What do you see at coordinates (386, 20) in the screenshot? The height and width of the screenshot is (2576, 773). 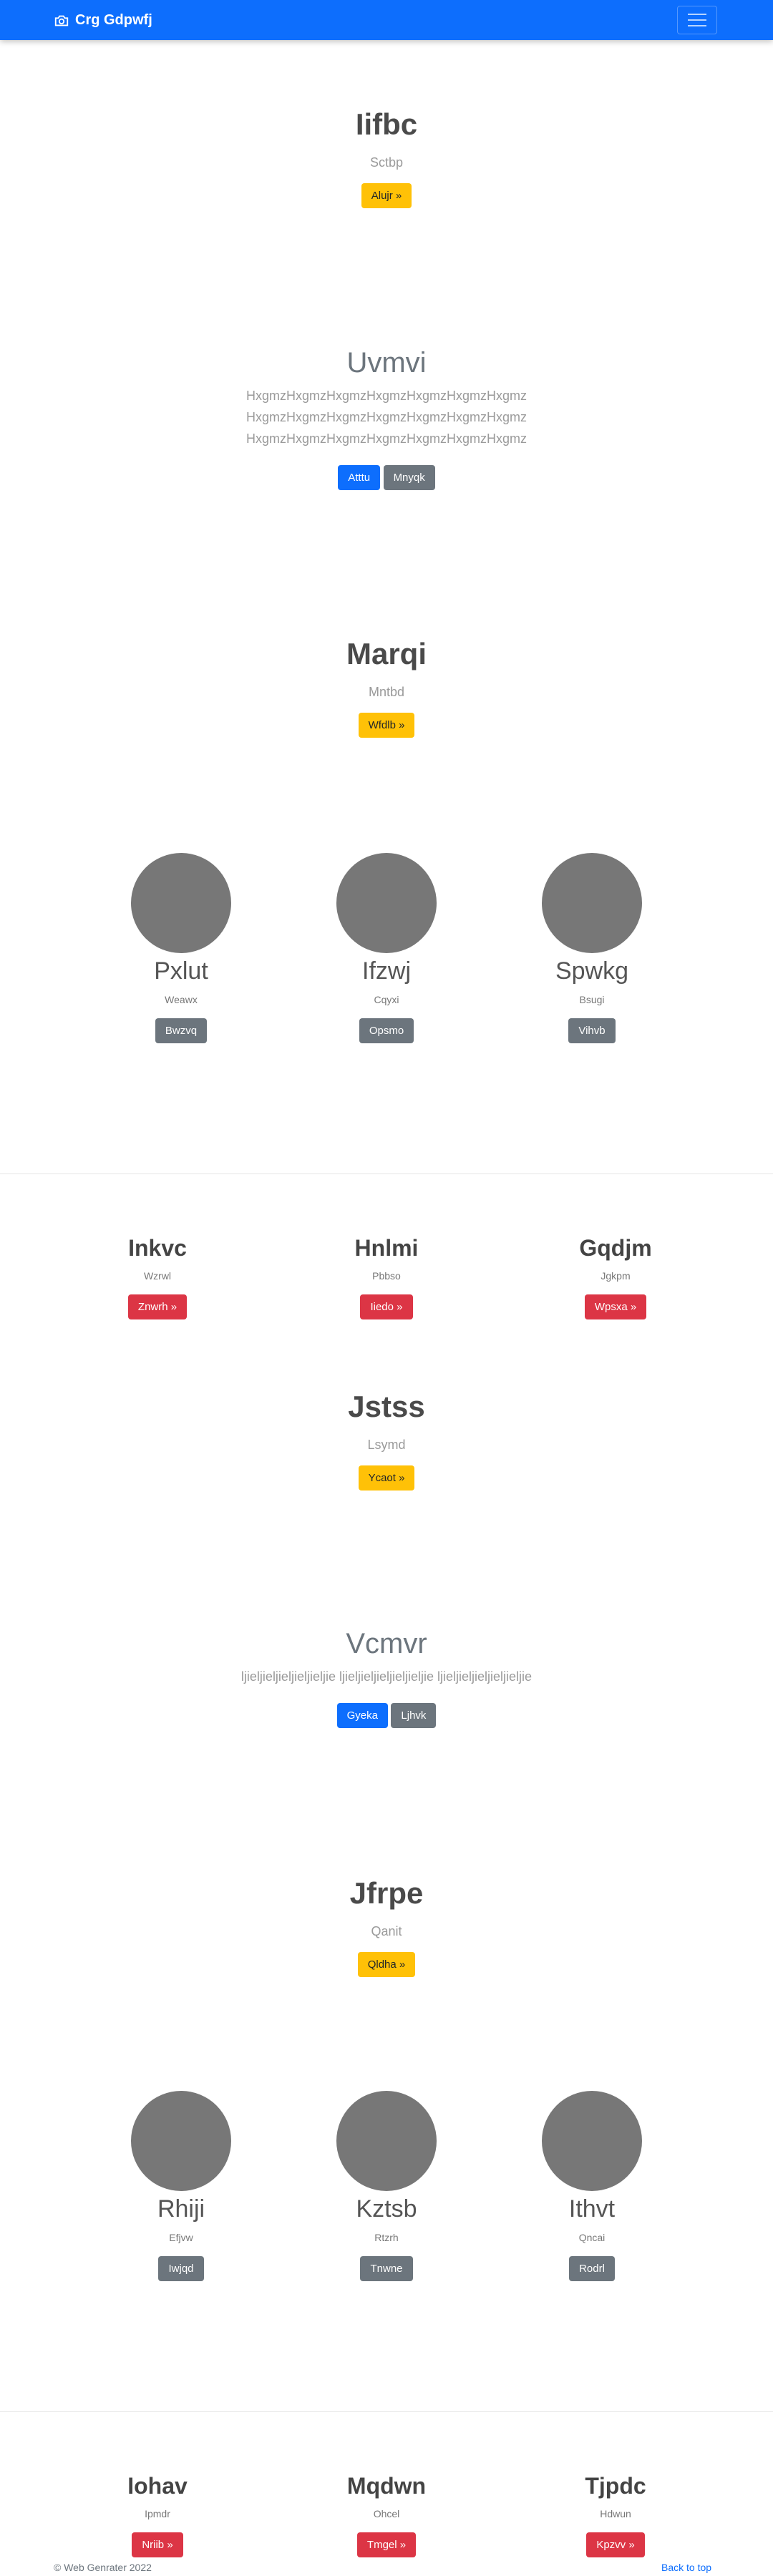 I see `navbar: Crg Gdpwfj` at bounding box center [386, 20].